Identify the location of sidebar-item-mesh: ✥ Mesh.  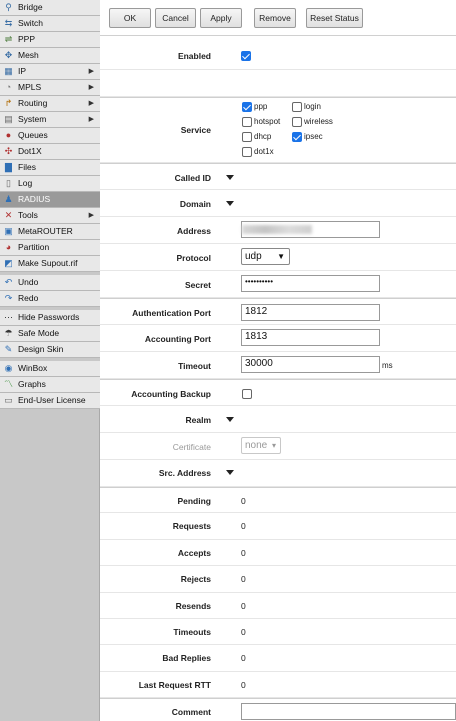
(50, 56).